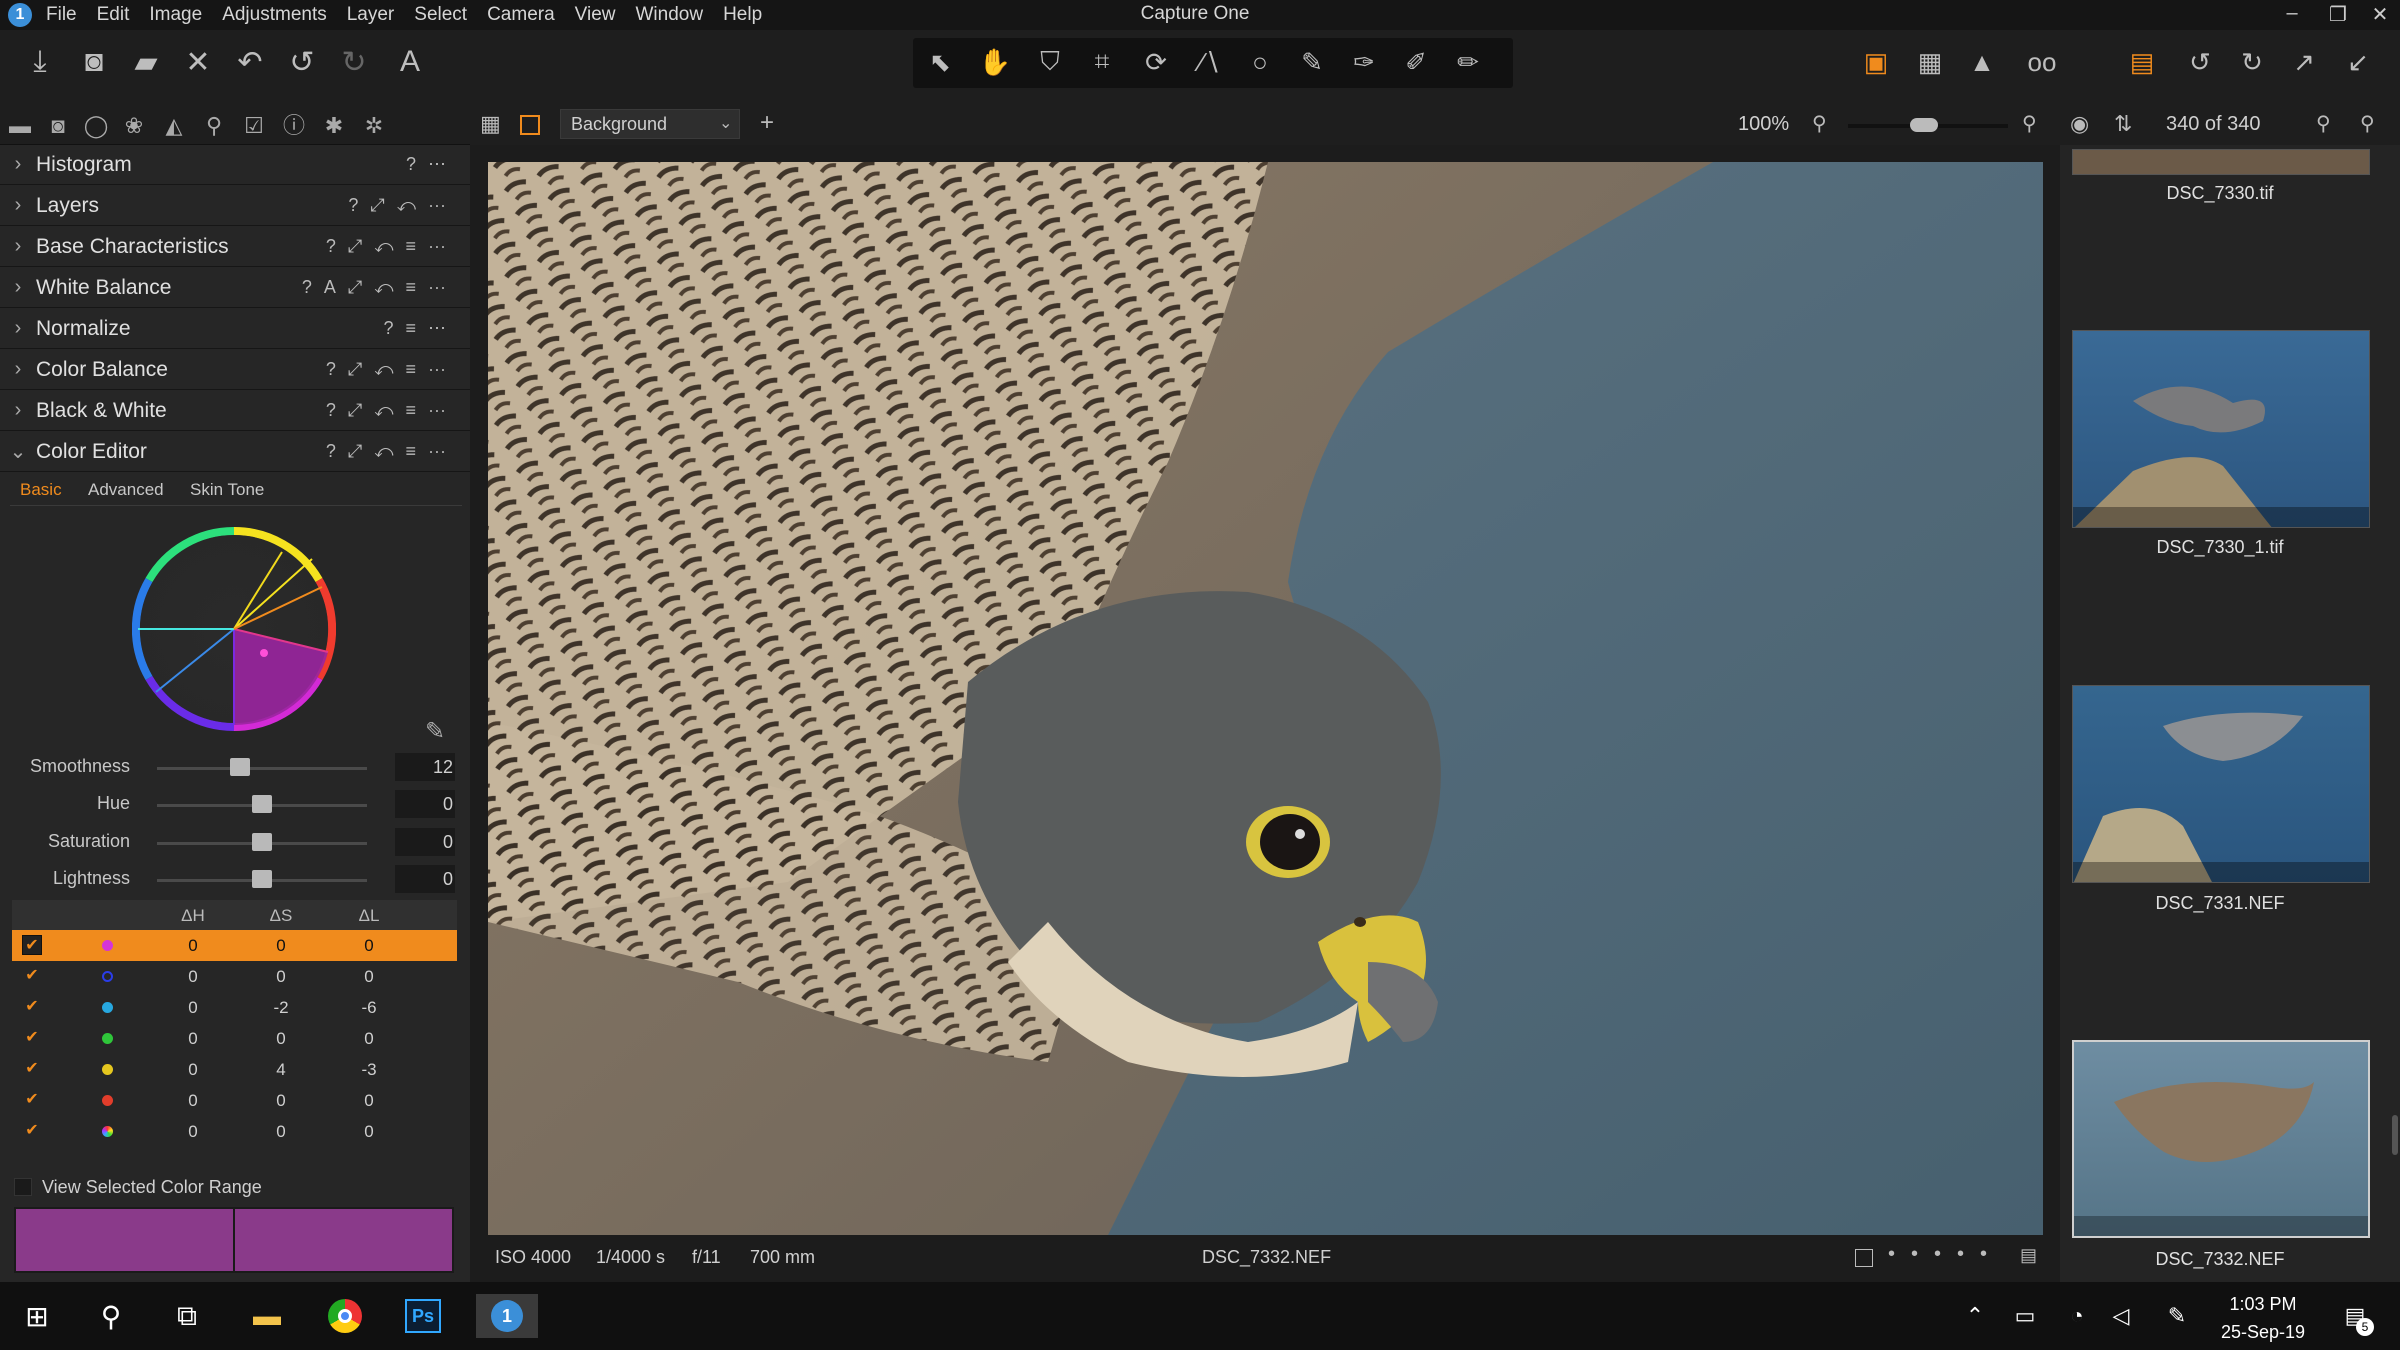  I want to click on tool-color-editor: ⌄ Color Editor ?⤢↶≡⋯, so click(235, 452).